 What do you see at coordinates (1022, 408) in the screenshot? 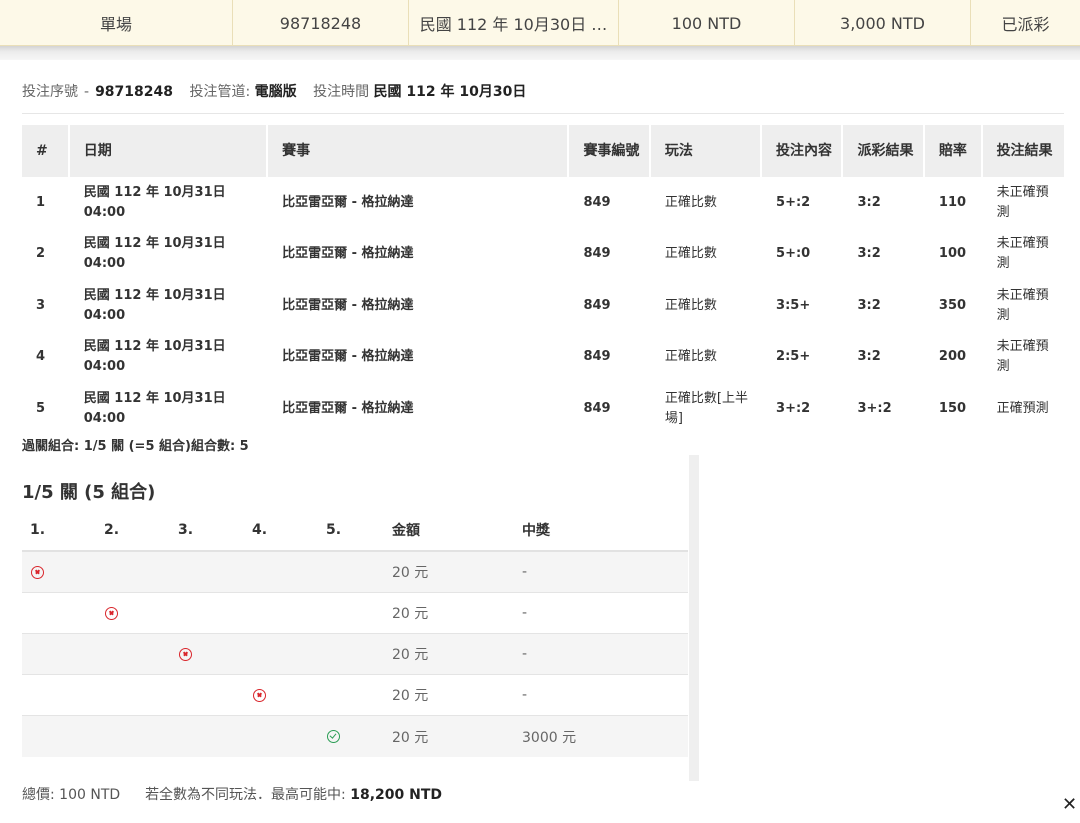
I see `row-outcome: 正確預測` at bounding box center [1022, 408].